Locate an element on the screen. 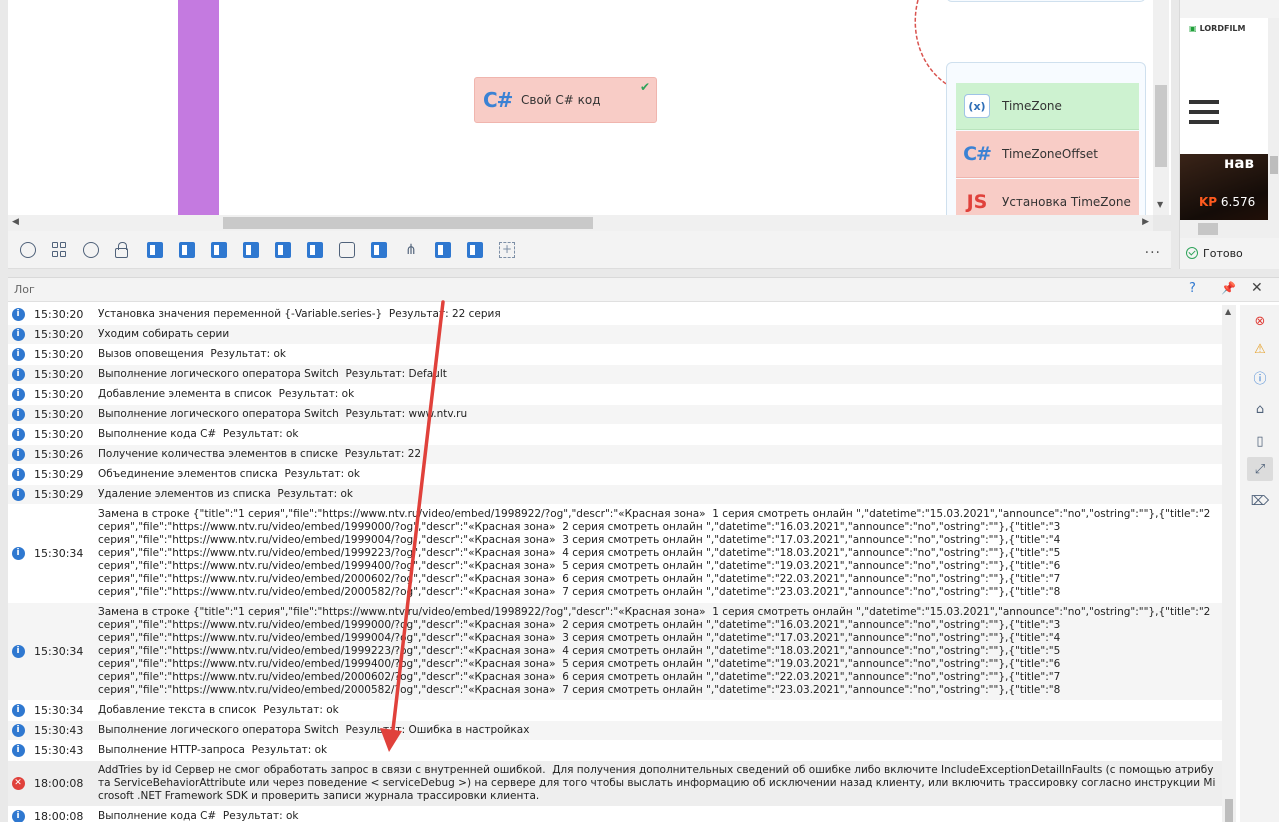 Image resolution: width=1279 pixels, height=822 pixels. phone-icon: ▯ is located at coordinates (1260, 441).